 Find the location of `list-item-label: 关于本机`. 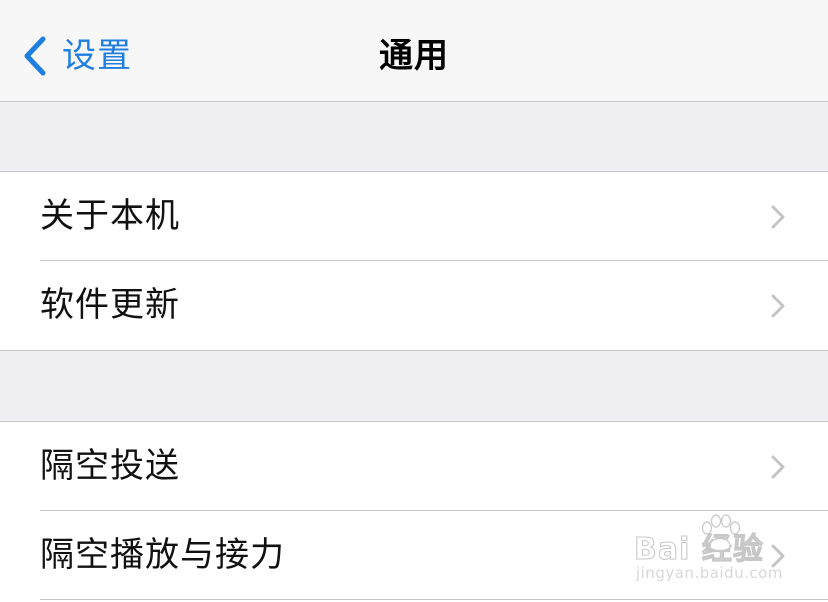

list-item-label: 关于本机 is located at coordinates (110, 216).